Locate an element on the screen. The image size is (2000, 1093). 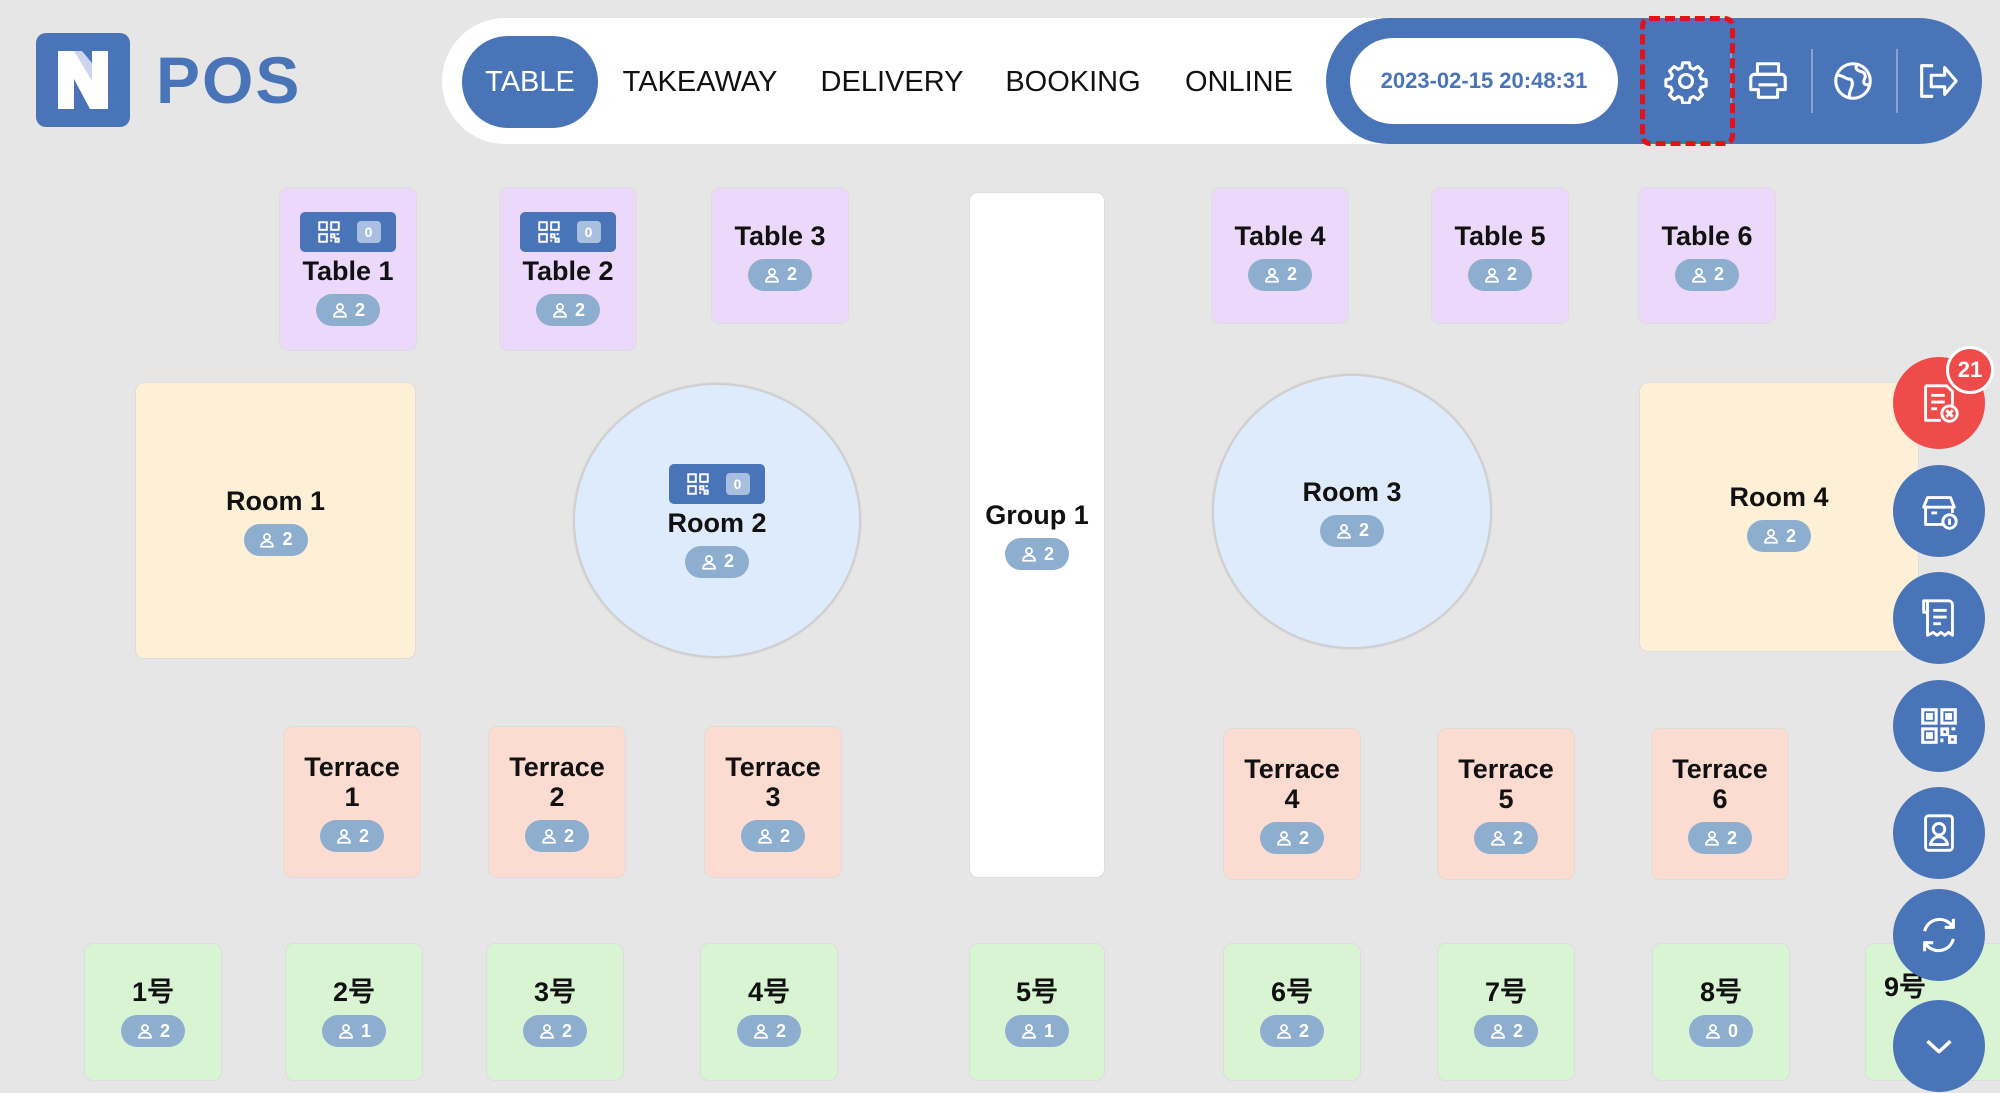
logo-icon is located at coordinates (83, 80).